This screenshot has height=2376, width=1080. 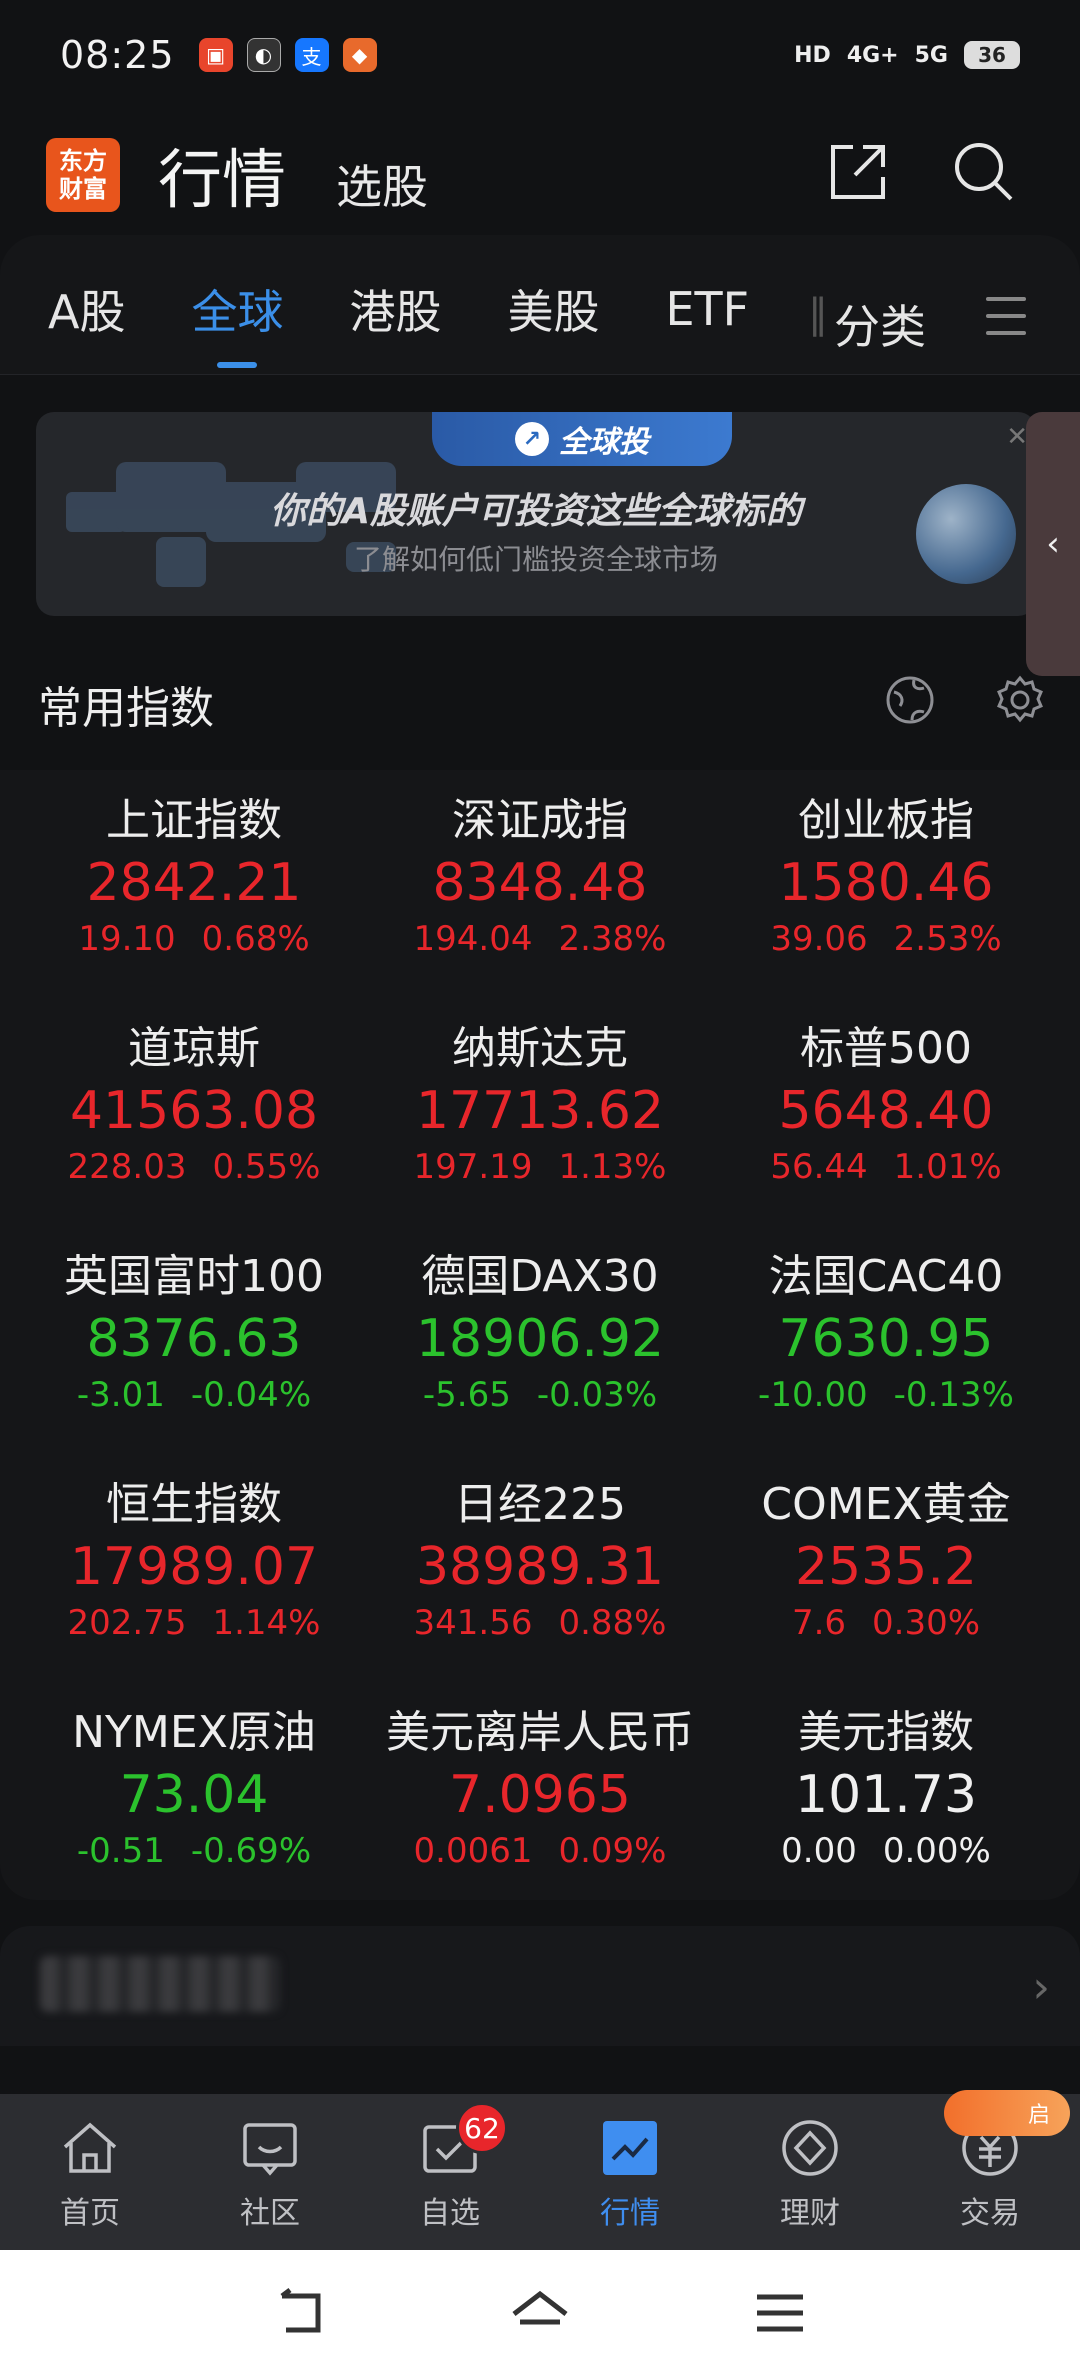 I want to click on status-bar: 08:25 ▣ ◐ 支 ◆ HD 4G+ 5G 36, so click(x=540, y=55).